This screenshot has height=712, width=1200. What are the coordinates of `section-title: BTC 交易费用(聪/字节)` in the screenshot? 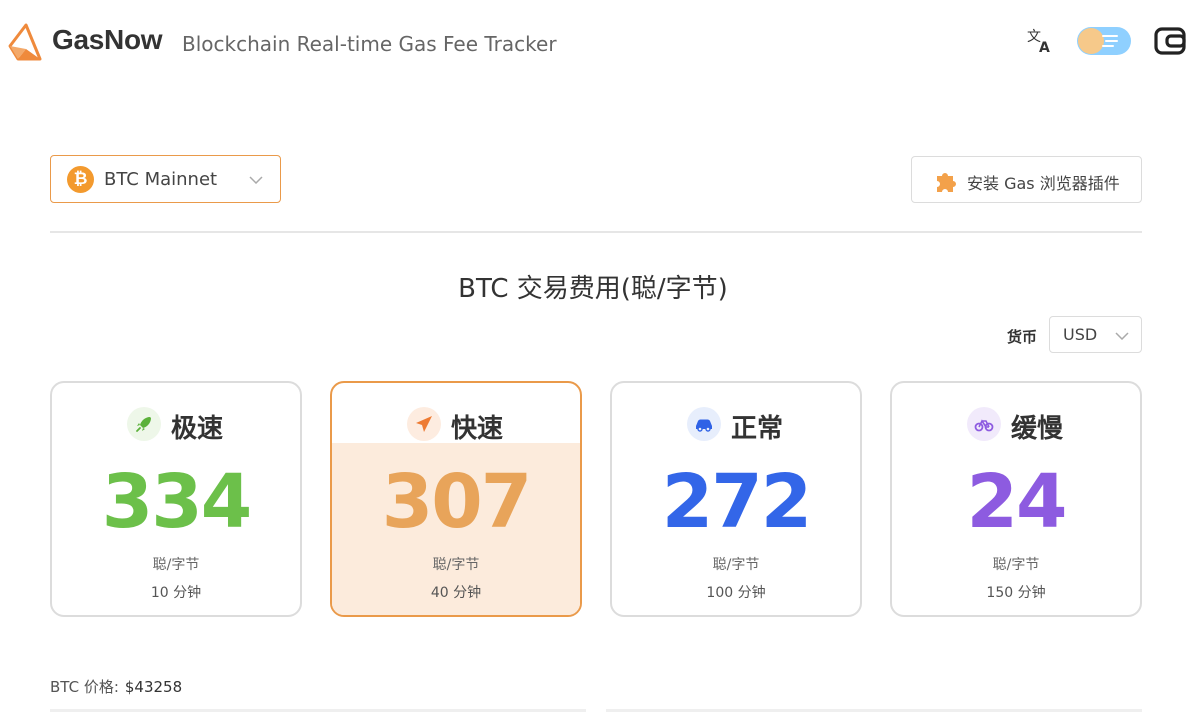 It's located at (593, 289).